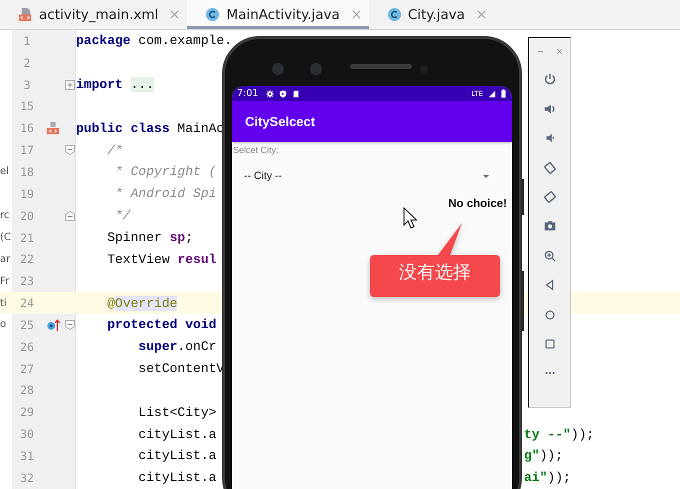 Image resolution: width=680 pixels, height=489 pixels. What do you see at coordinates (70, 85) in the screenshot?
I see `expand-icon` at bounding box center [70, 85].